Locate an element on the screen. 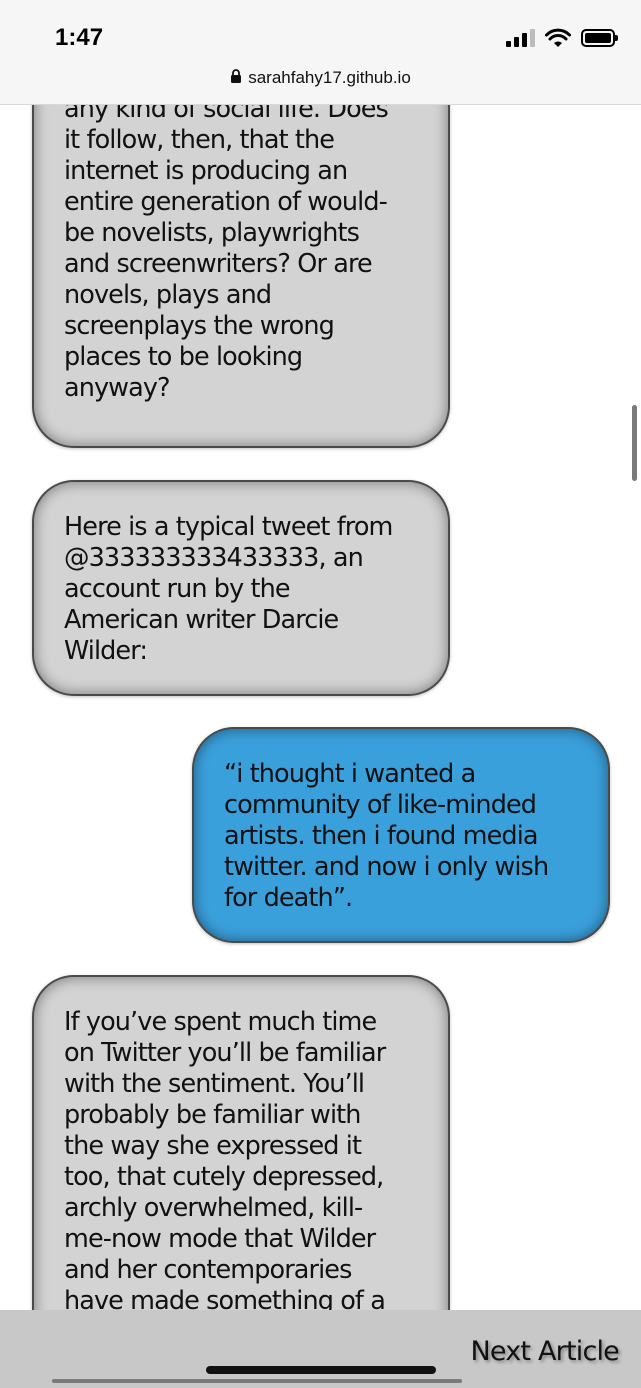 The image size is (641, 1388). status-time: 1:47 is located at coordinates (79, 37).